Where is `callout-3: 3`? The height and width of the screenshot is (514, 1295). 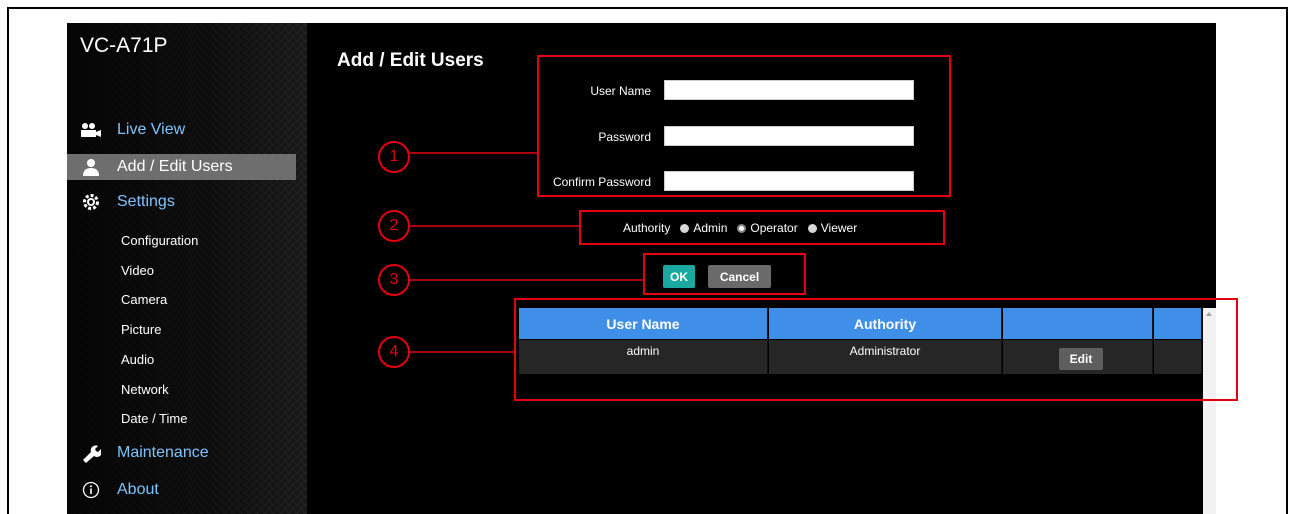 callout-3: 3 is located at coordinates (394, 280).